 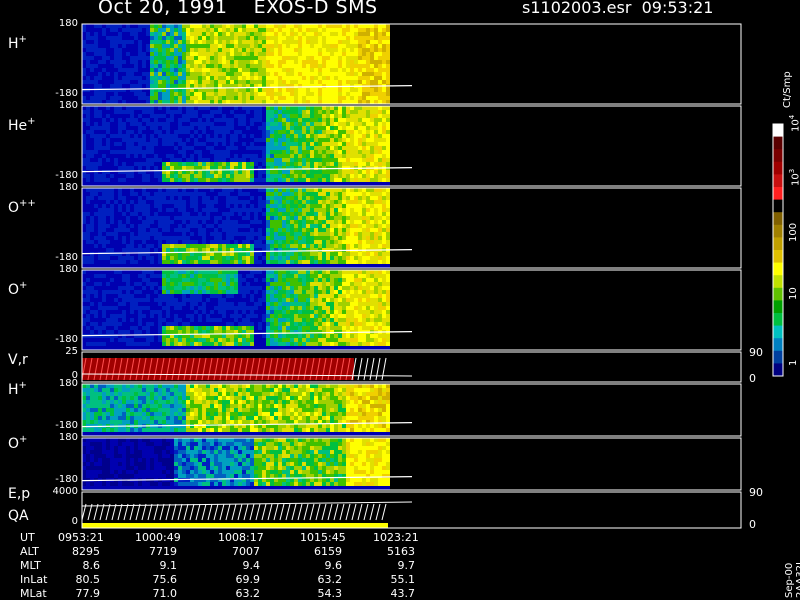 I want to click on colorbar-tick-label: 10, so click(x=793, y=293).